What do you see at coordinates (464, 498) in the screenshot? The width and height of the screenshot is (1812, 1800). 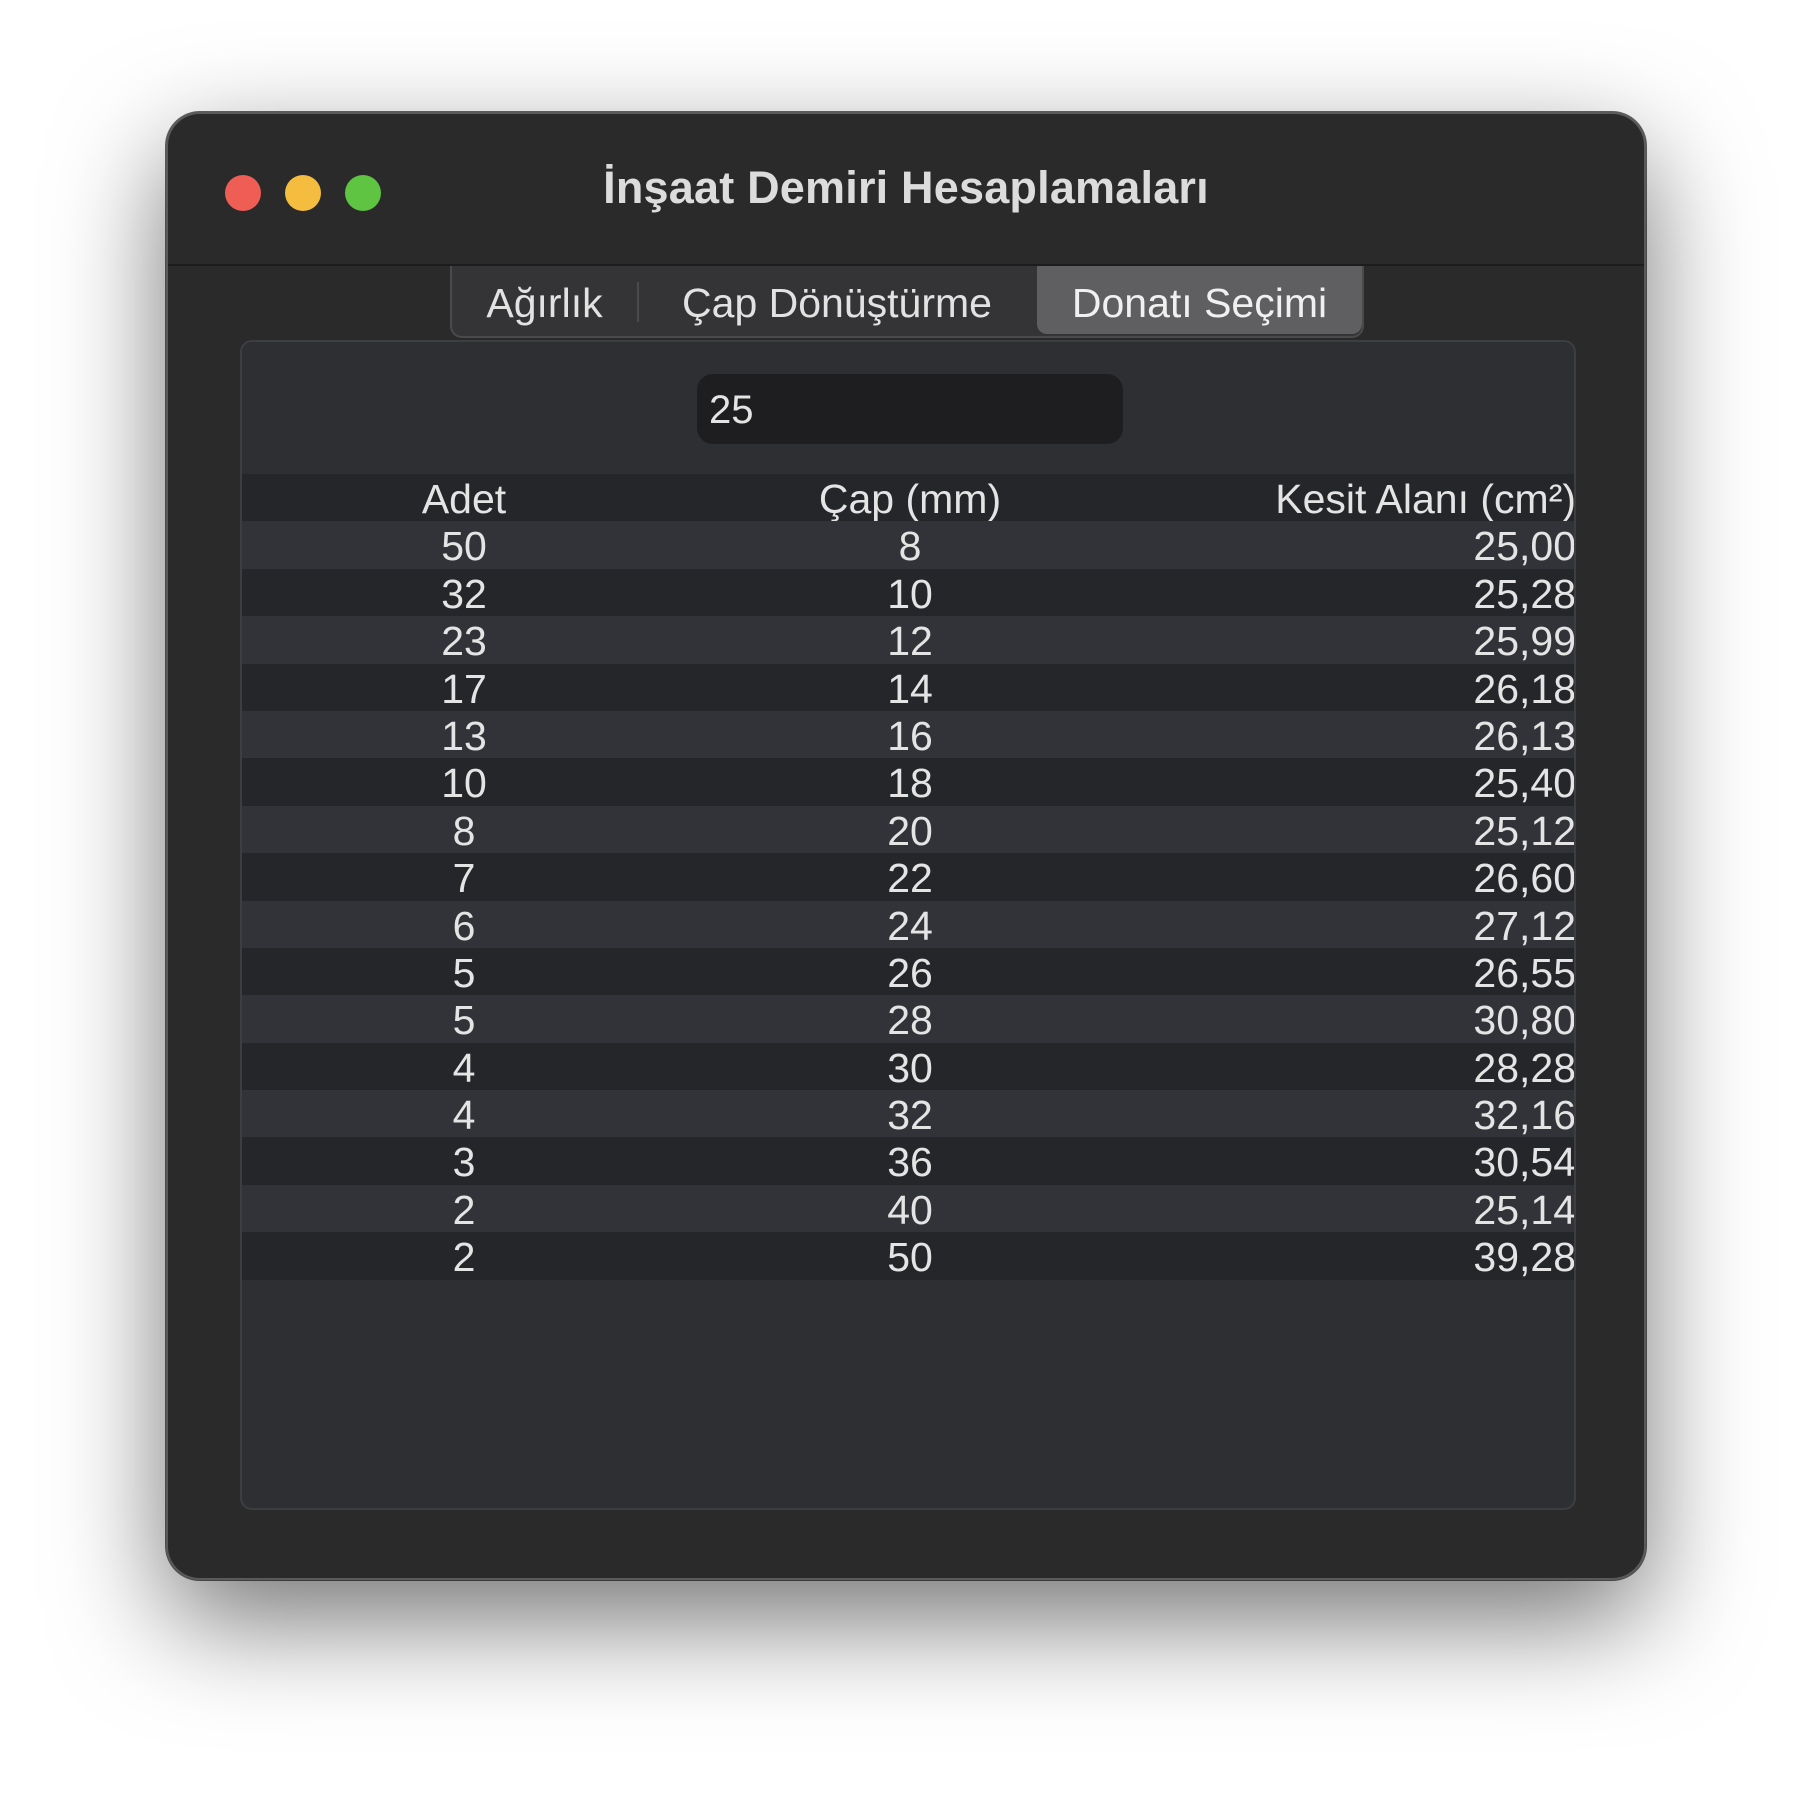 I see `header-adet: Adet` at bounding box center [464, 498].